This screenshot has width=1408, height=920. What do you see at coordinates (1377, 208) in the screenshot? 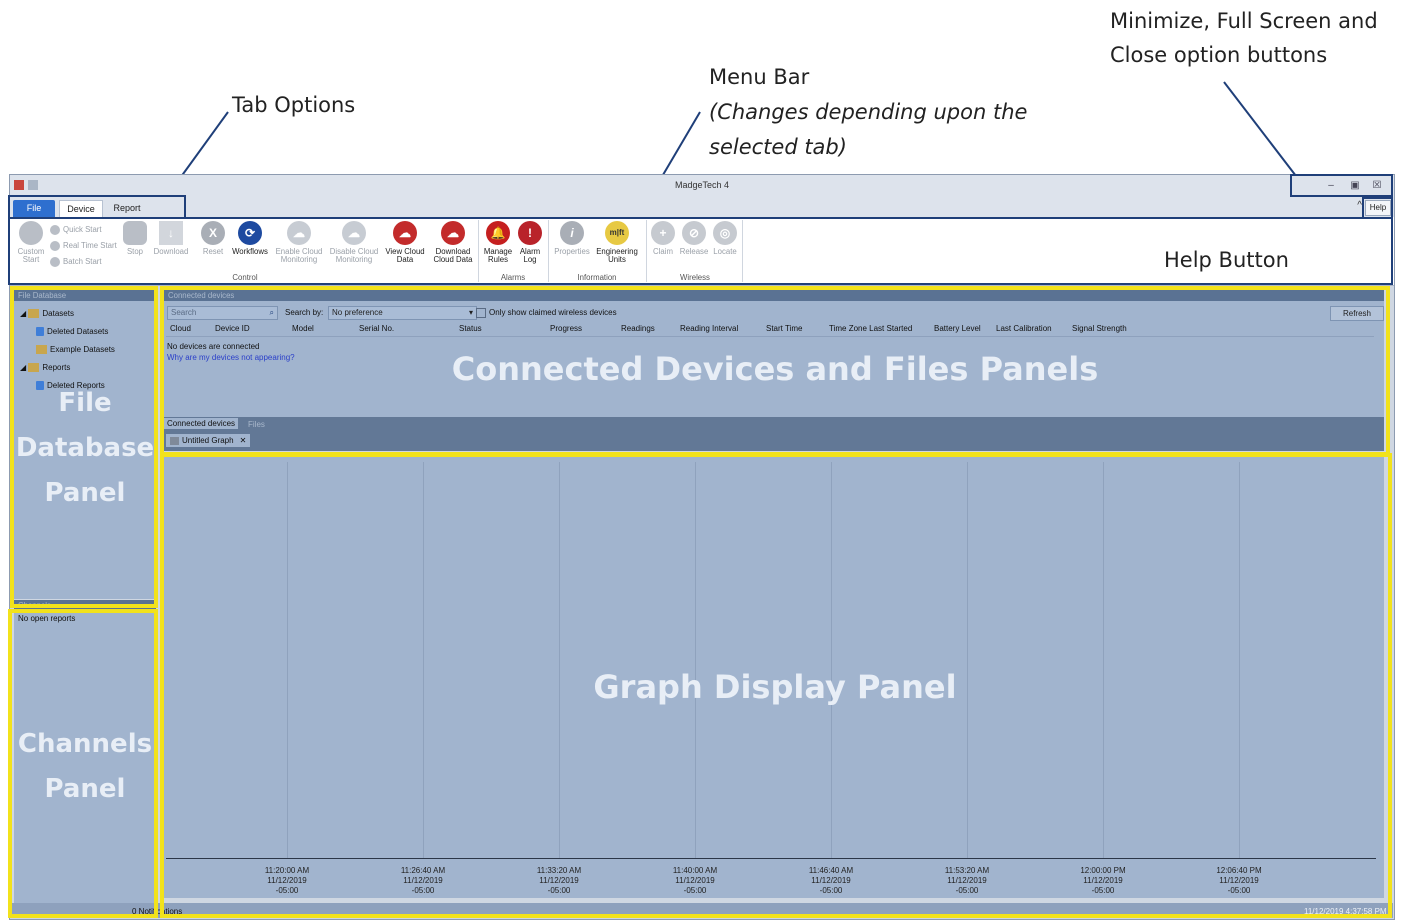
I see `callout-box-help` at bounding box center [1377, 208].